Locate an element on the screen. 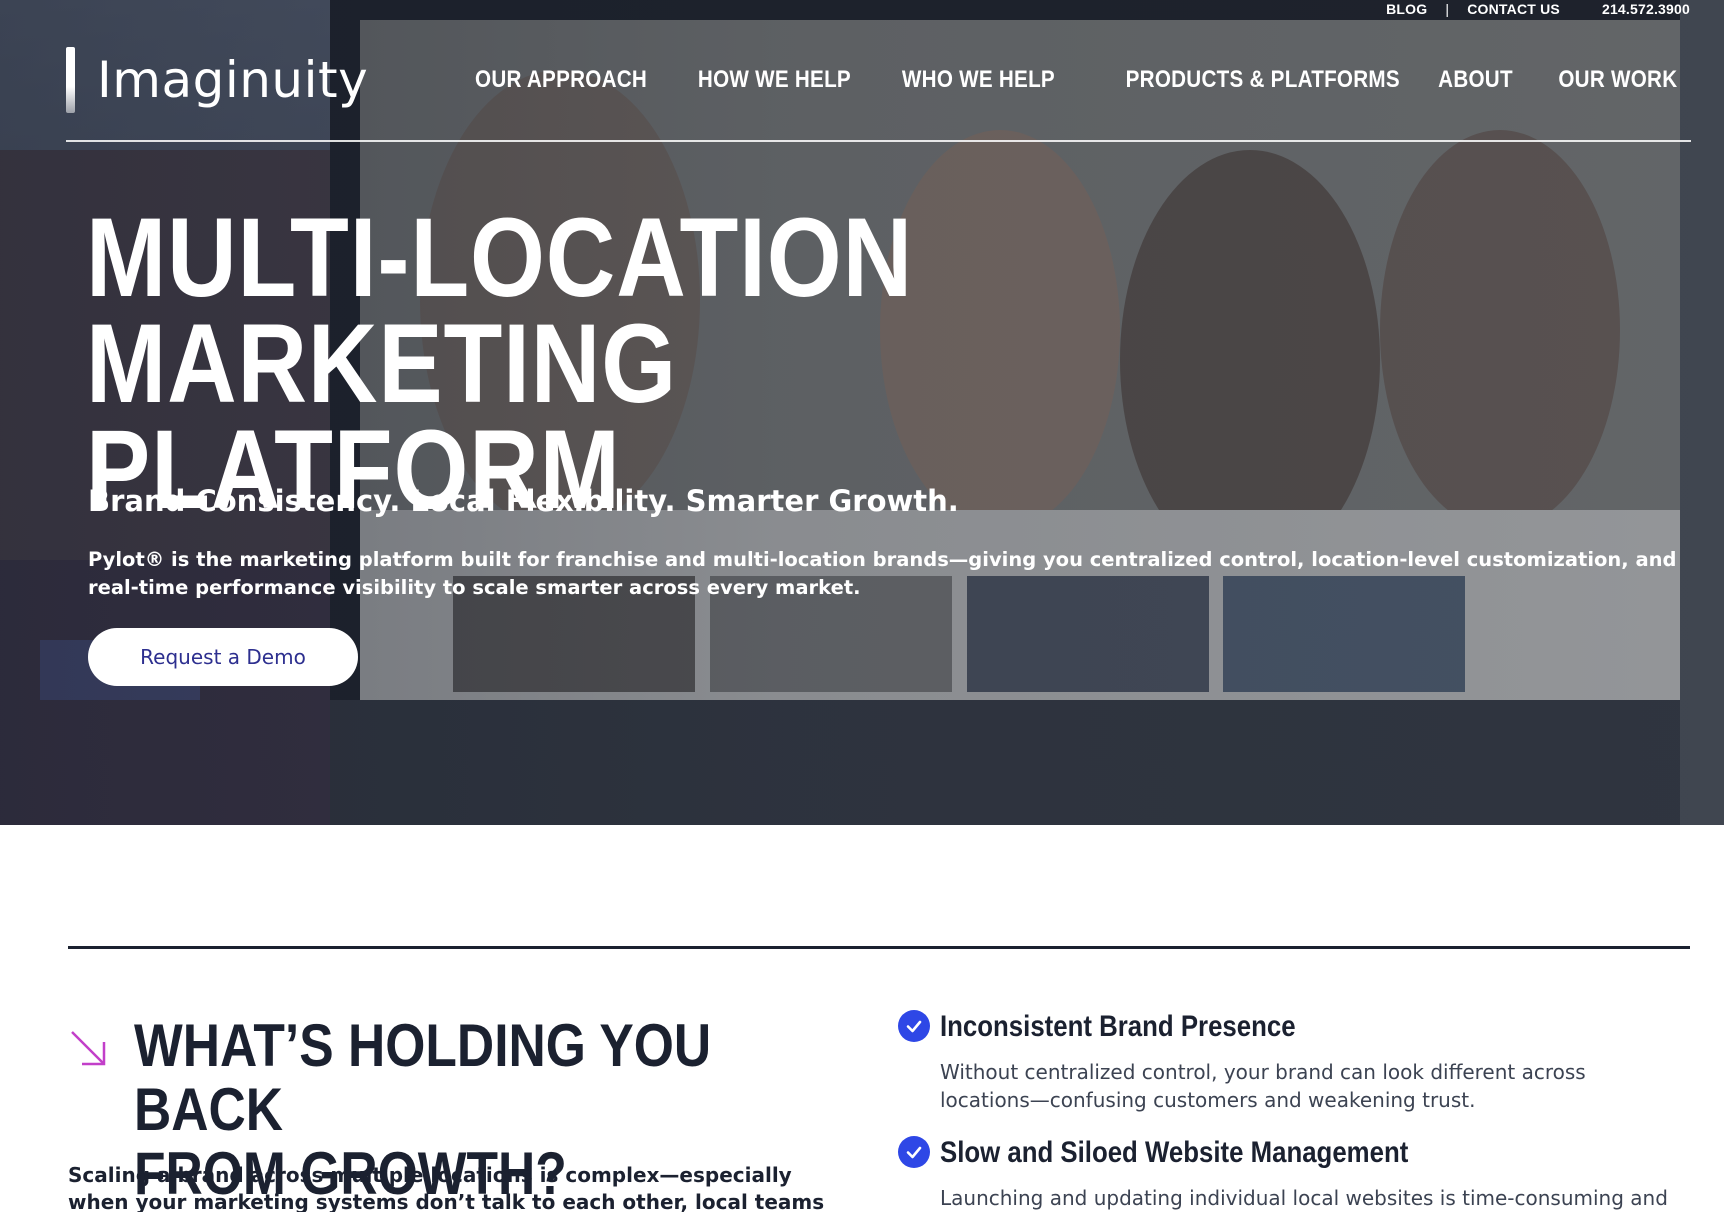  nav-how-we-help: HOW WE HELP is located at coordinates (774, 80).